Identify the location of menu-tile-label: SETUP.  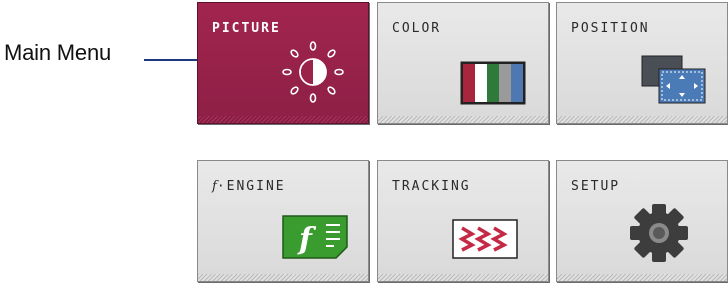
(596, 186).